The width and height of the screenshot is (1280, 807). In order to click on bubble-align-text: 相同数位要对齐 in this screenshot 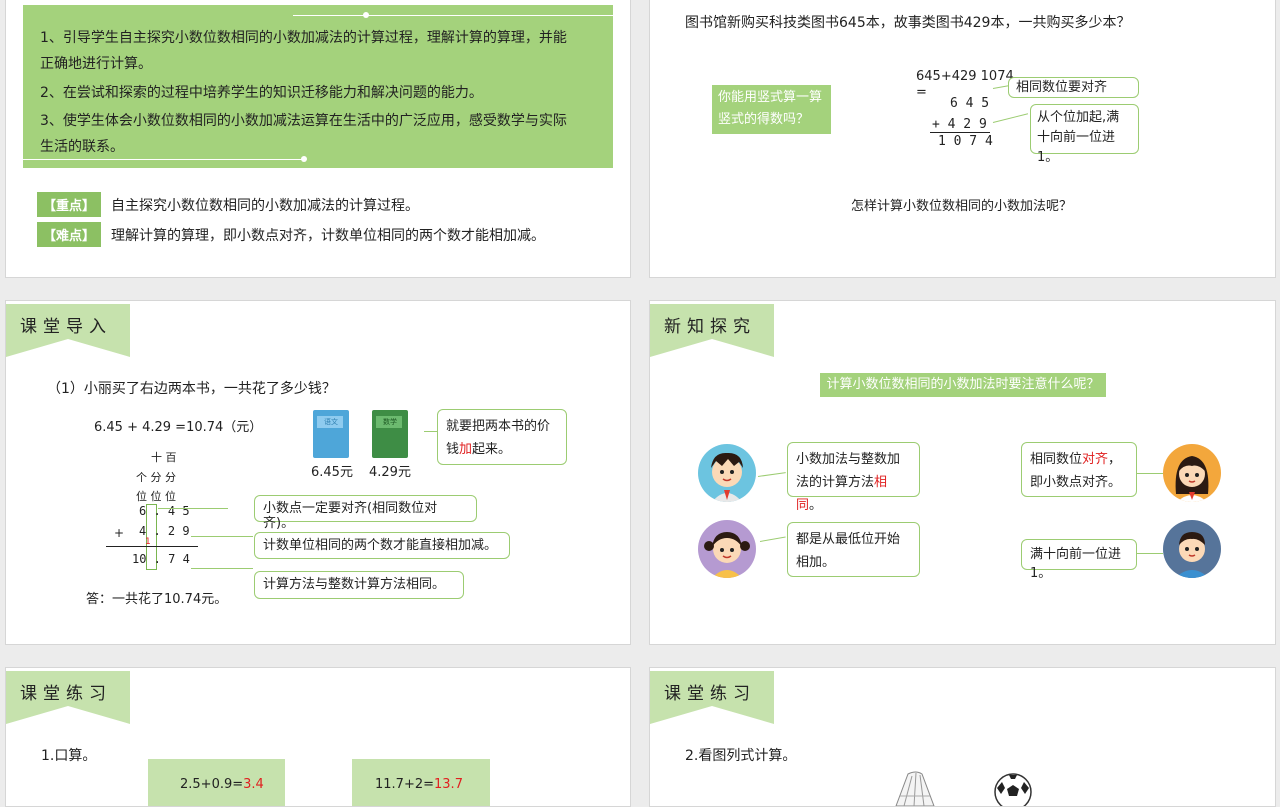, I will do `click(1062, 87)`.